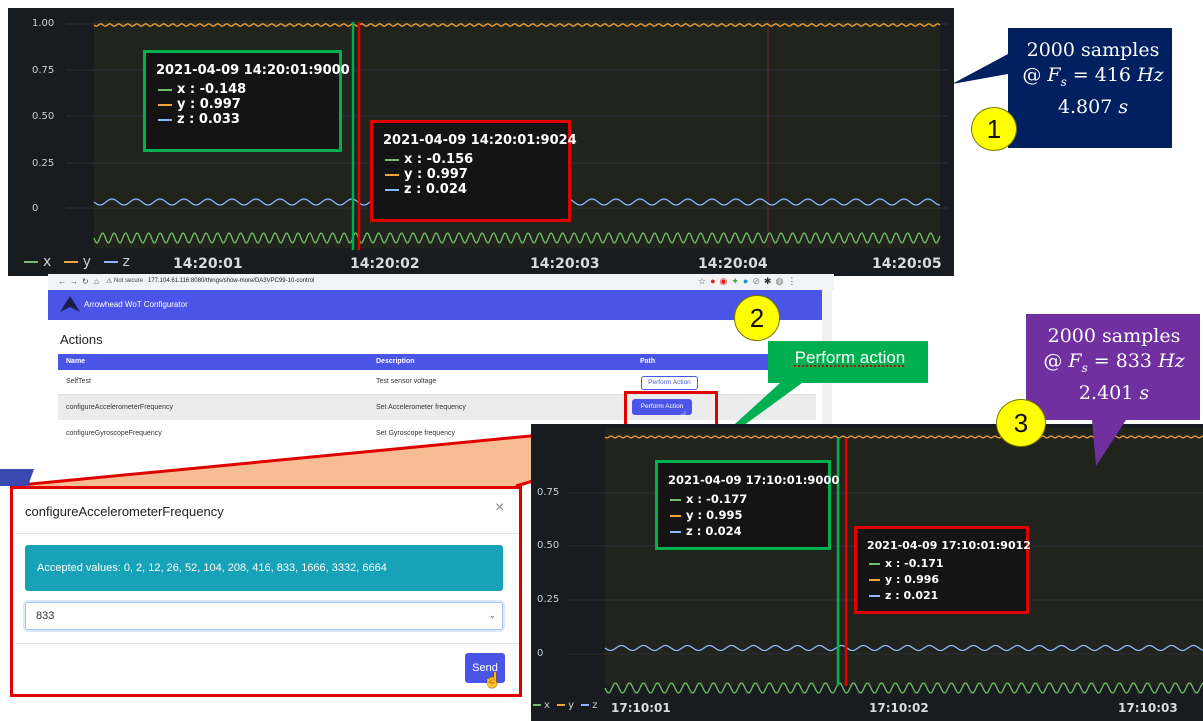 This screenshot has width=1203, height=721. What do you see at coordinates (754, 480) in the screenshot?
I see `tooltip-timestamp: 2021-04-09 17:10:01:9000` at bounding box center [754, 480].